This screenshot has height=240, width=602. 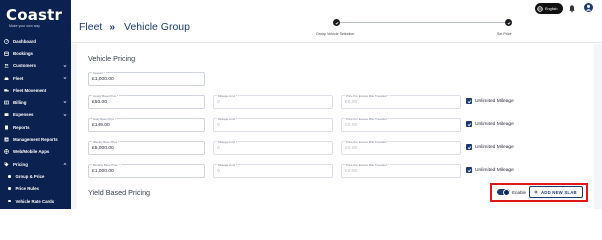 I want to click on sidebar-item-reports: Reports, so click(x=35, y=127).